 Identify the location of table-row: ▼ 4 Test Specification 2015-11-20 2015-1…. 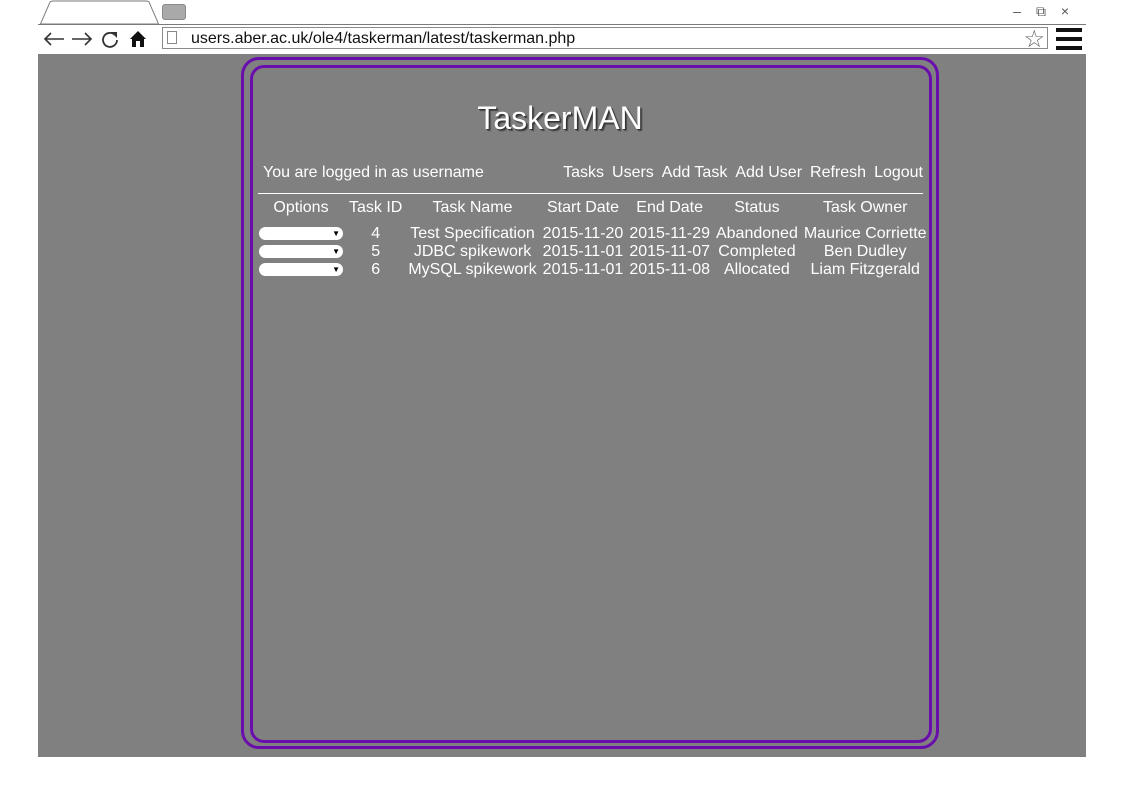
(593, 234).